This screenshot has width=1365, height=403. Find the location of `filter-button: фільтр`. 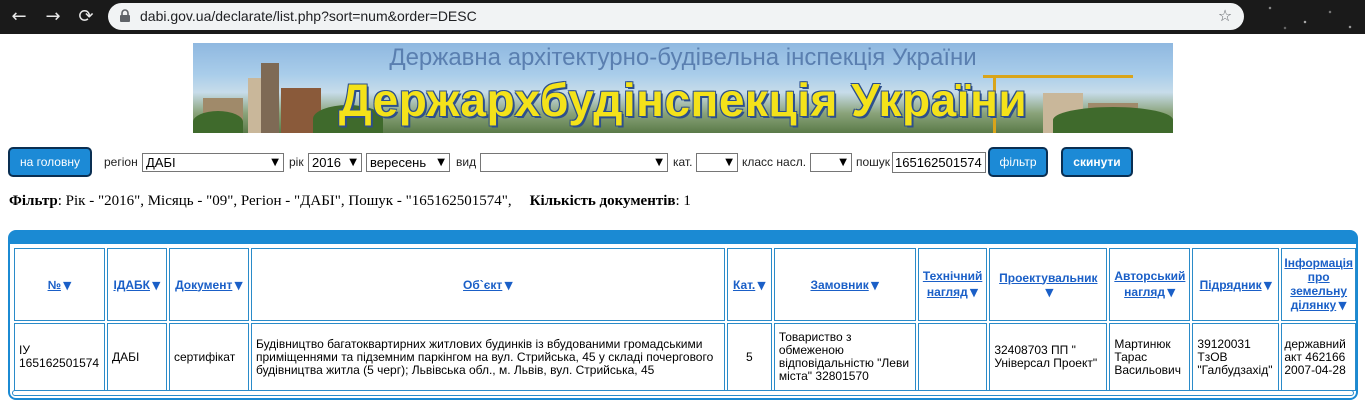

filter-button: фільтр is located at coordinates (1018, 162).